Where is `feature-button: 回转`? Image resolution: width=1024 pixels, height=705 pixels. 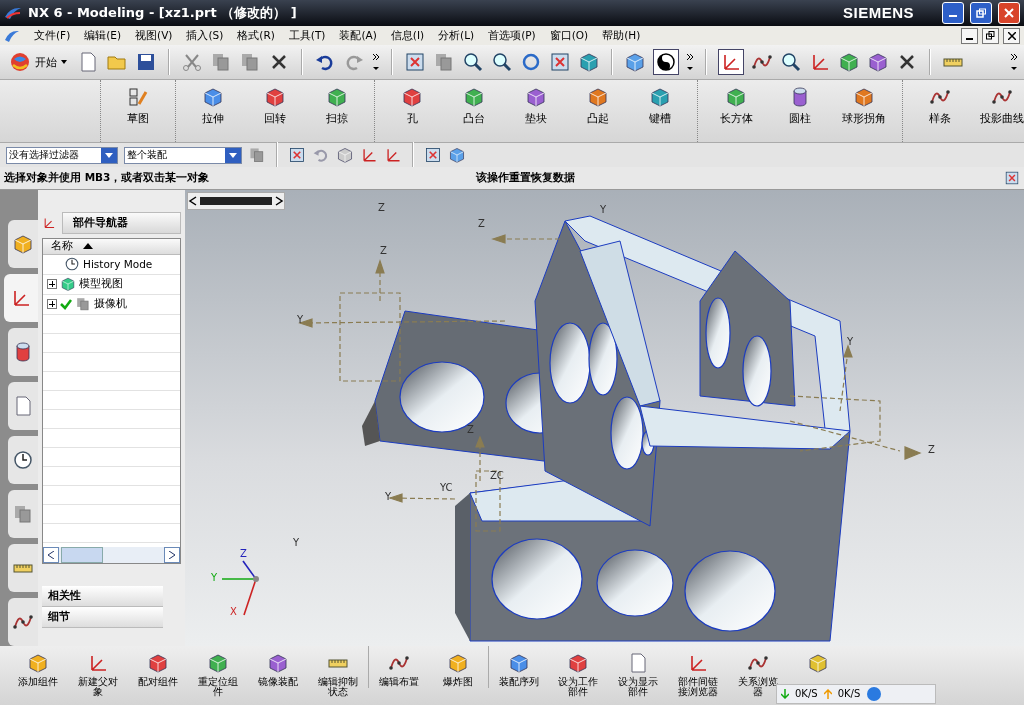 feature-button: 回转 is located at coordinates (275, 103).